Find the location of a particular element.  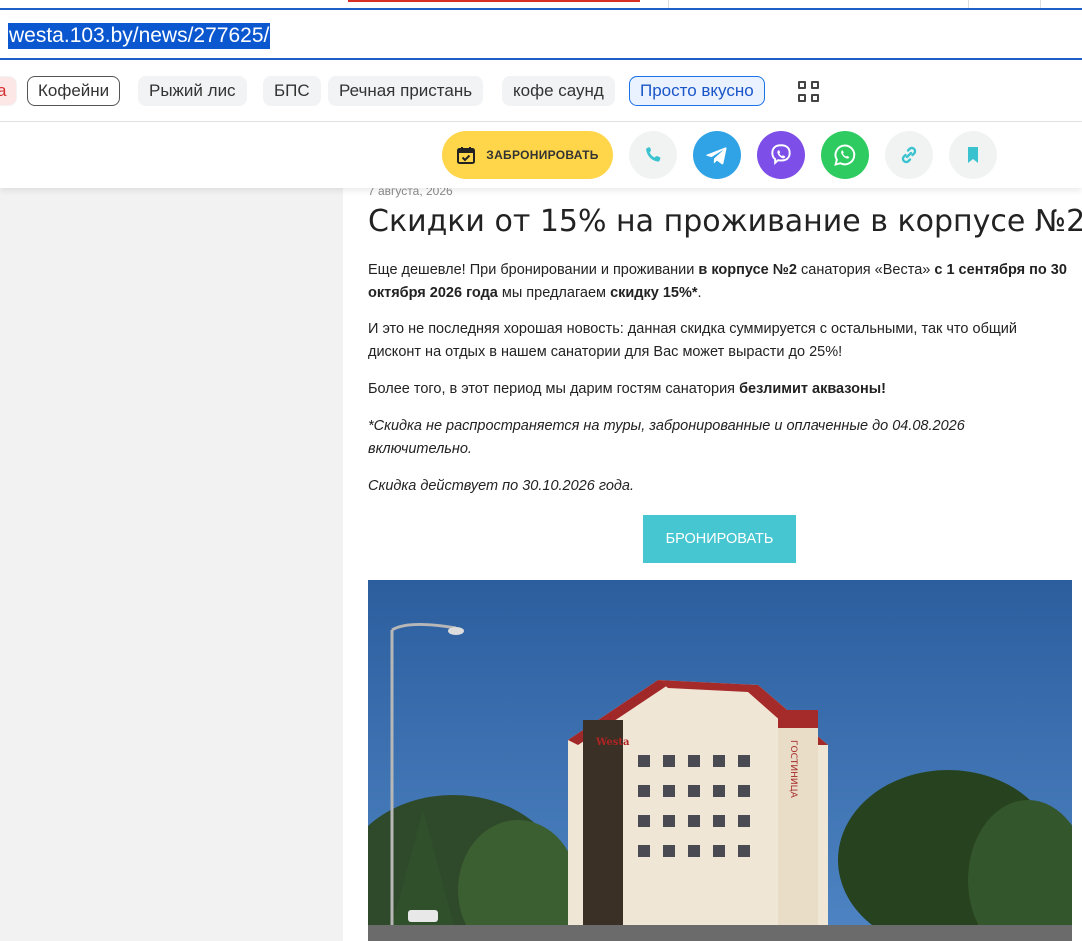

telegram-icon is located at coordinates (716, 156).